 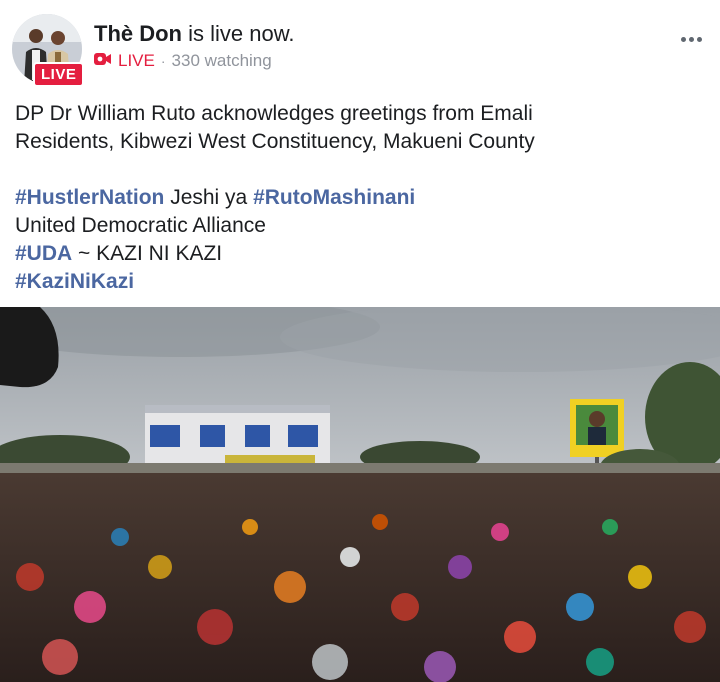 What do you see at coordinates (360, 254) in the screenshot?
I see `caption-line: #UDA ~ KAZI NI KAZI` at bounding box center [360, 254].